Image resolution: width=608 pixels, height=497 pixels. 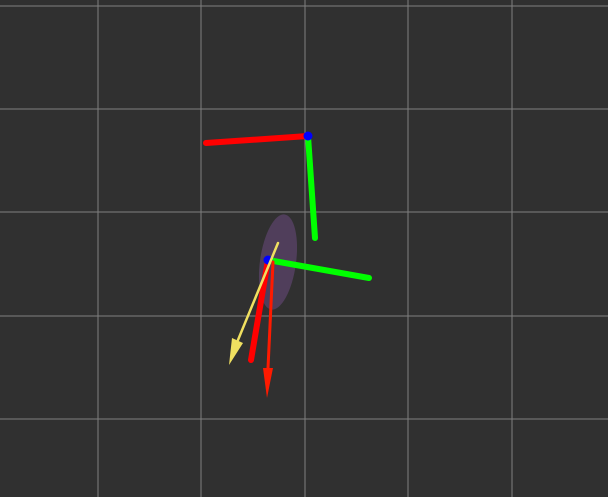 I want to click on pose-arrow-red-head, so click(x=268, y=383).